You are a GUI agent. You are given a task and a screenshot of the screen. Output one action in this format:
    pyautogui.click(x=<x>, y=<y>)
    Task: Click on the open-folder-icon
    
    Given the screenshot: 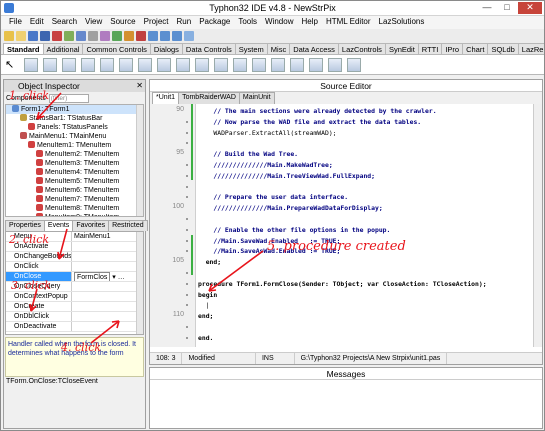 What is the action you would take?
    pyautogui.click(x=21, y=36)
    